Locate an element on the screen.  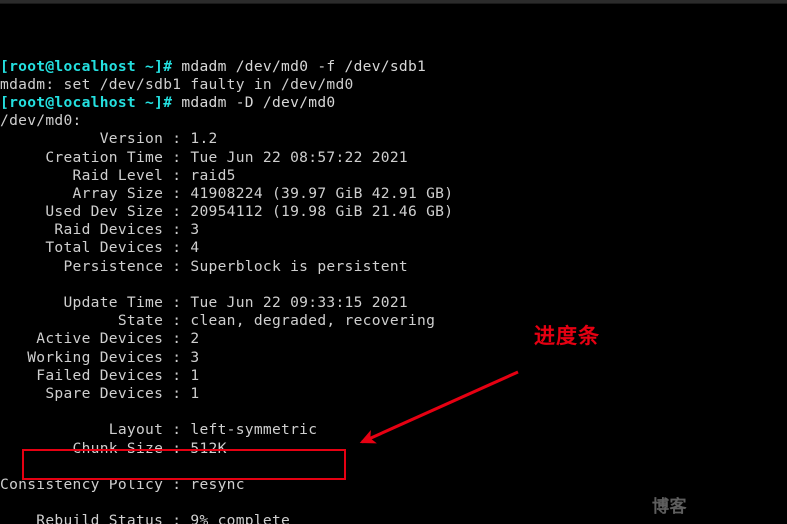
terminal-output-line: Persistence : Superblock is persistent is located at coordinates (393, 267).